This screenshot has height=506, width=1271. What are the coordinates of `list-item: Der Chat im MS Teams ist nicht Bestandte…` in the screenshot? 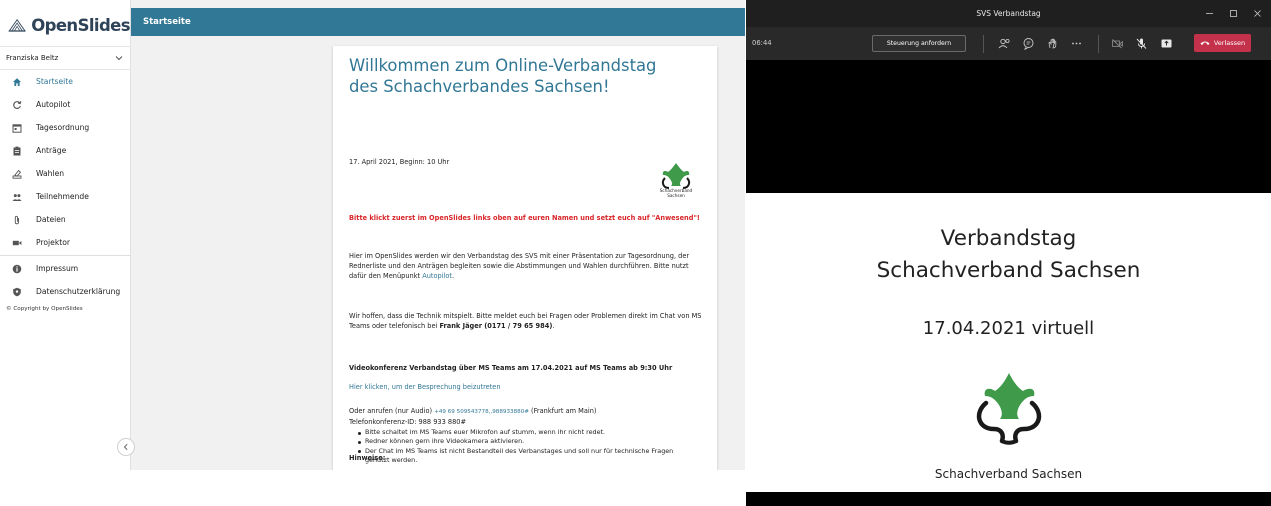 It's located at (527, 456).